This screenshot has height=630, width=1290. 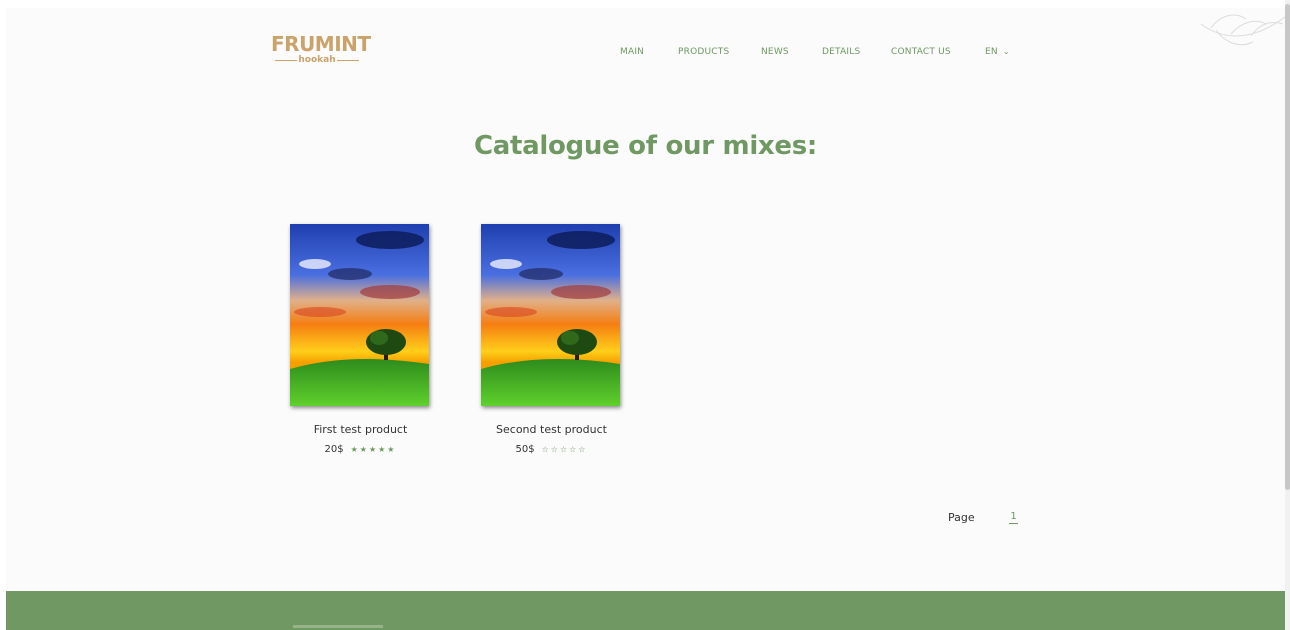 What do you see at coordinates (321, 44) in the screenshot?
I see `logo-wordmark: FRUMINT` at bounding box center [321, 44].